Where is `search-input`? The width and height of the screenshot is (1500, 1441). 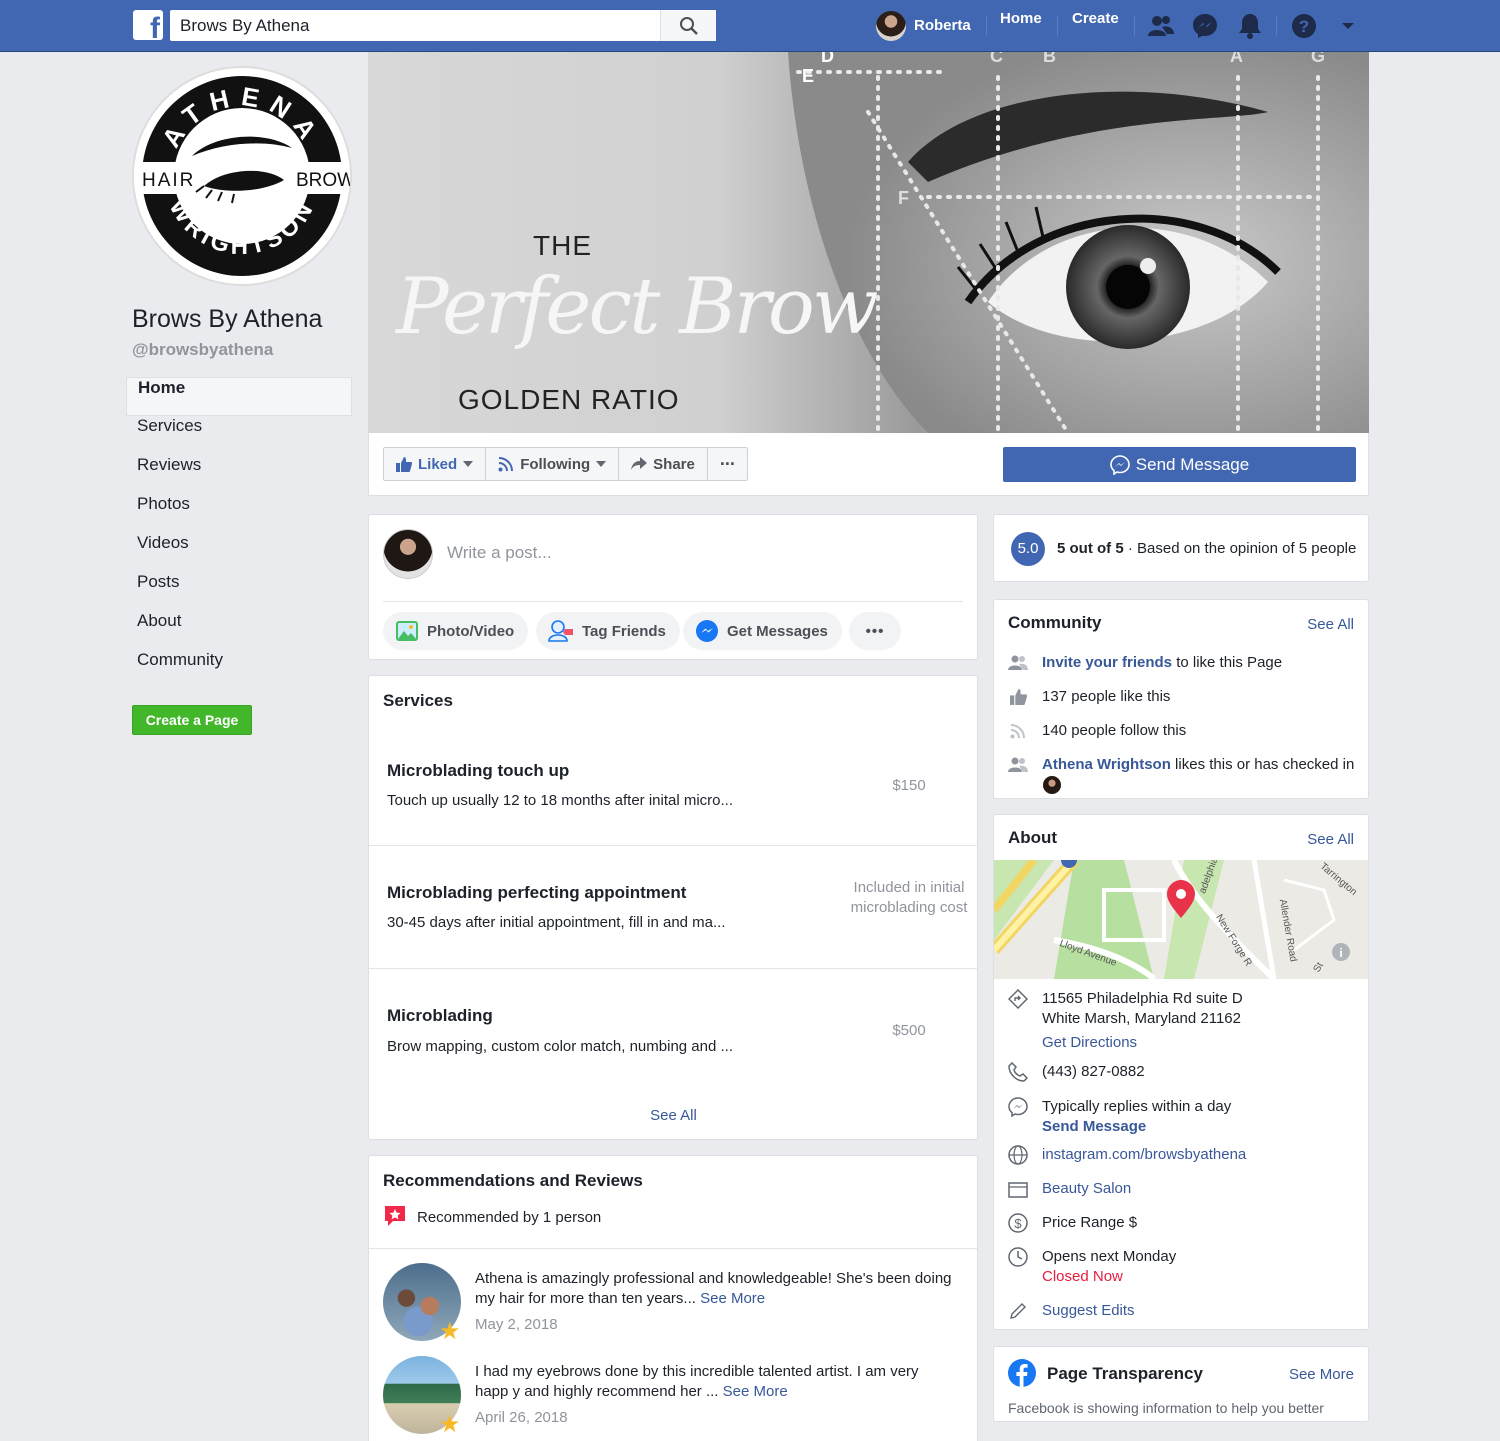 search-input is located at coordinates (415, 25).